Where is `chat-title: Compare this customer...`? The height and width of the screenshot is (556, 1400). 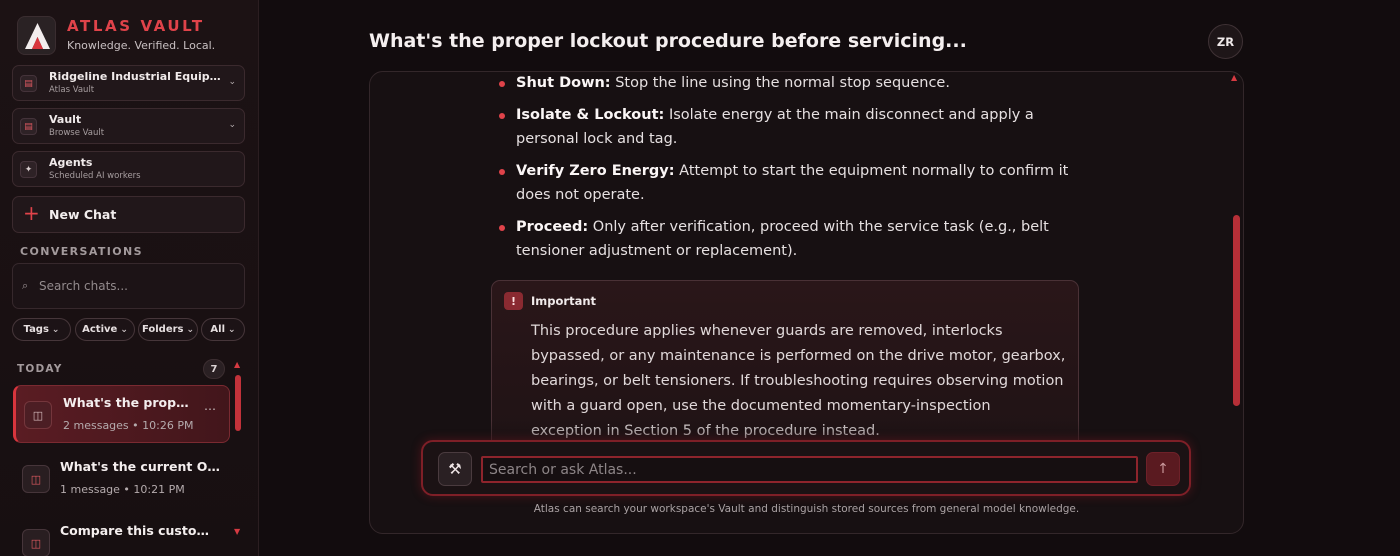
chat-title: Compare this customer... is located at coordinates (140, 530).